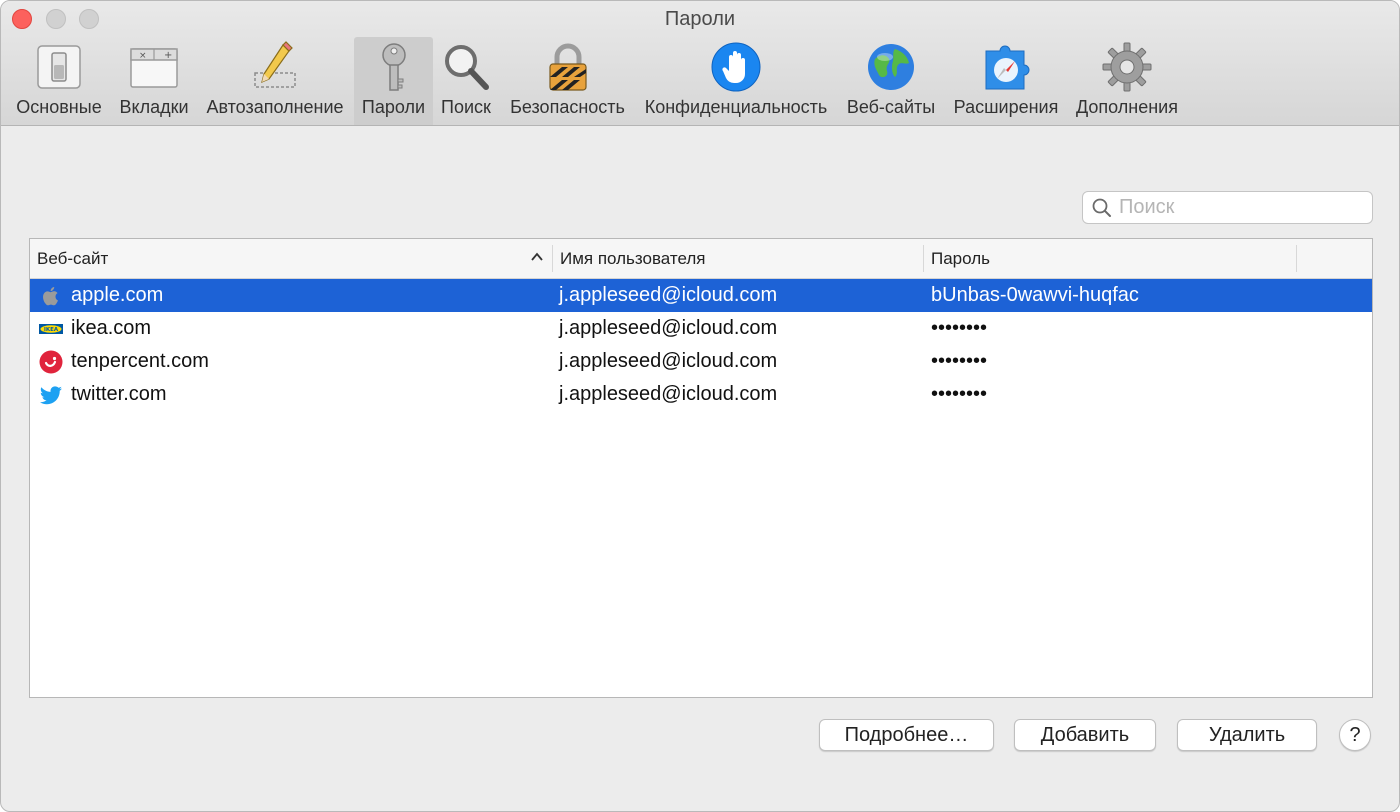 This screenshot has width=1400, height=812. Describe the element at coordinates (567, 107) in the screenshot. I see `tab-security-label: Безопасность` at that location.